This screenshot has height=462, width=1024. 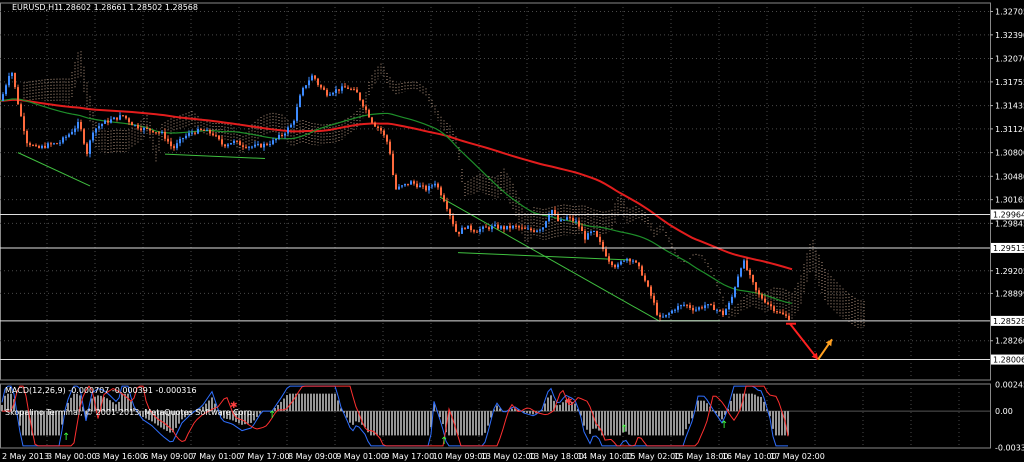 I want to click on time-label: 16 May 10:00, so click(x=749, y=456).